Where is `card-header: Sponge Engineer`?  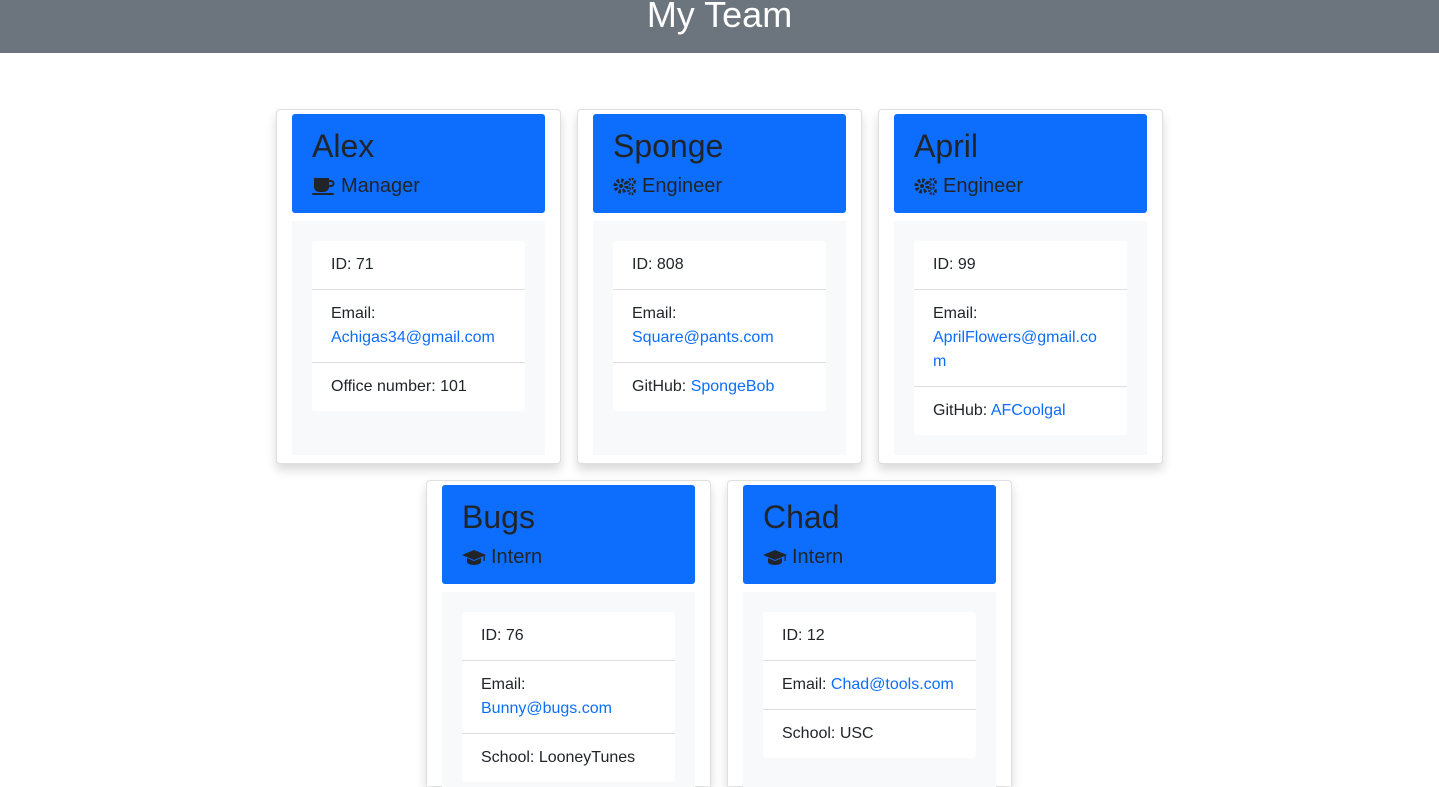 card-header: Sponge Engineer is located at coordinates (719, 163).